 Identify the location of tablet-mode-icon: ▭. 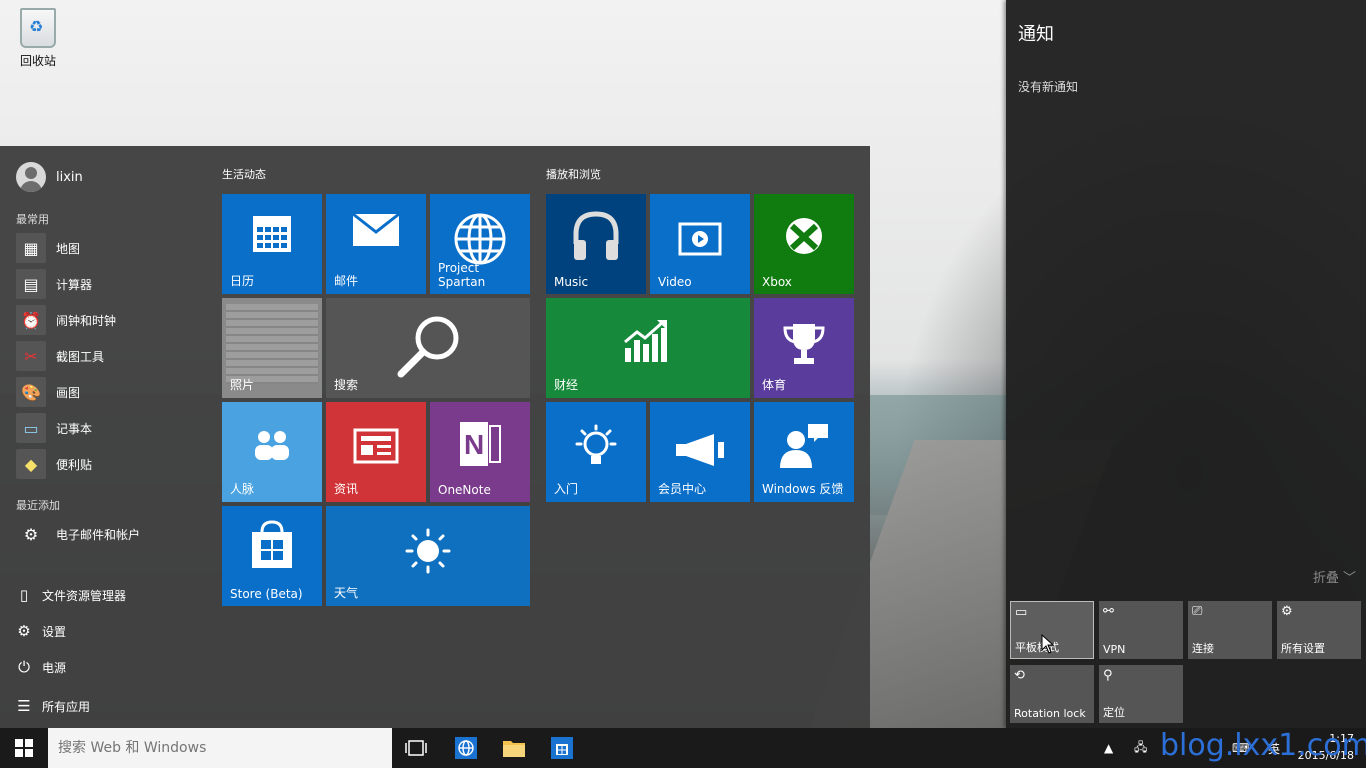
(1021, 612).